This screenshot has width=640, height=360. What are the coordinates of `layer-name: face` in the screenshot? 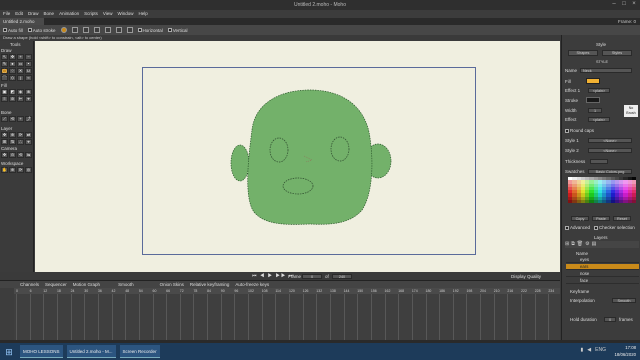 It's located at (584, 280).